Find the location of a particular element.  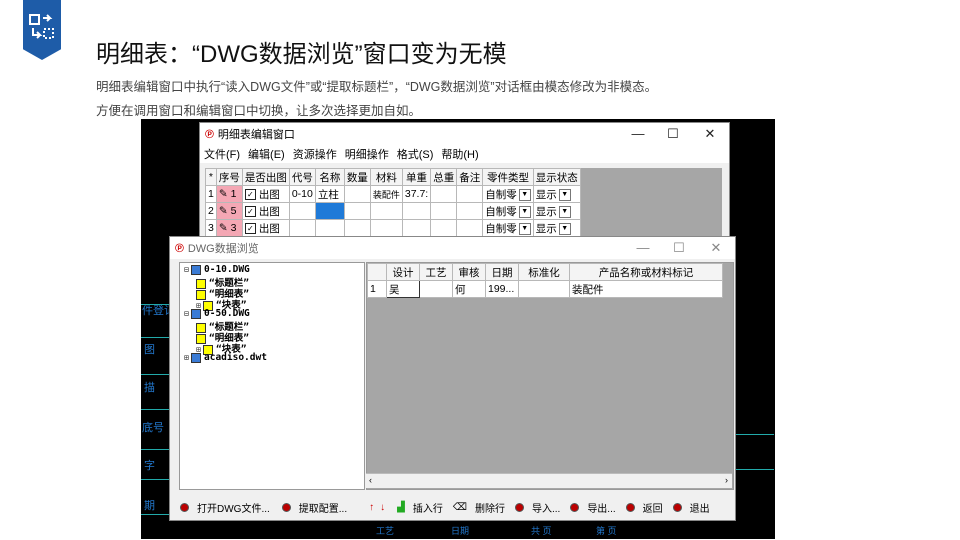

col-header is located at coordinates (377, 272).